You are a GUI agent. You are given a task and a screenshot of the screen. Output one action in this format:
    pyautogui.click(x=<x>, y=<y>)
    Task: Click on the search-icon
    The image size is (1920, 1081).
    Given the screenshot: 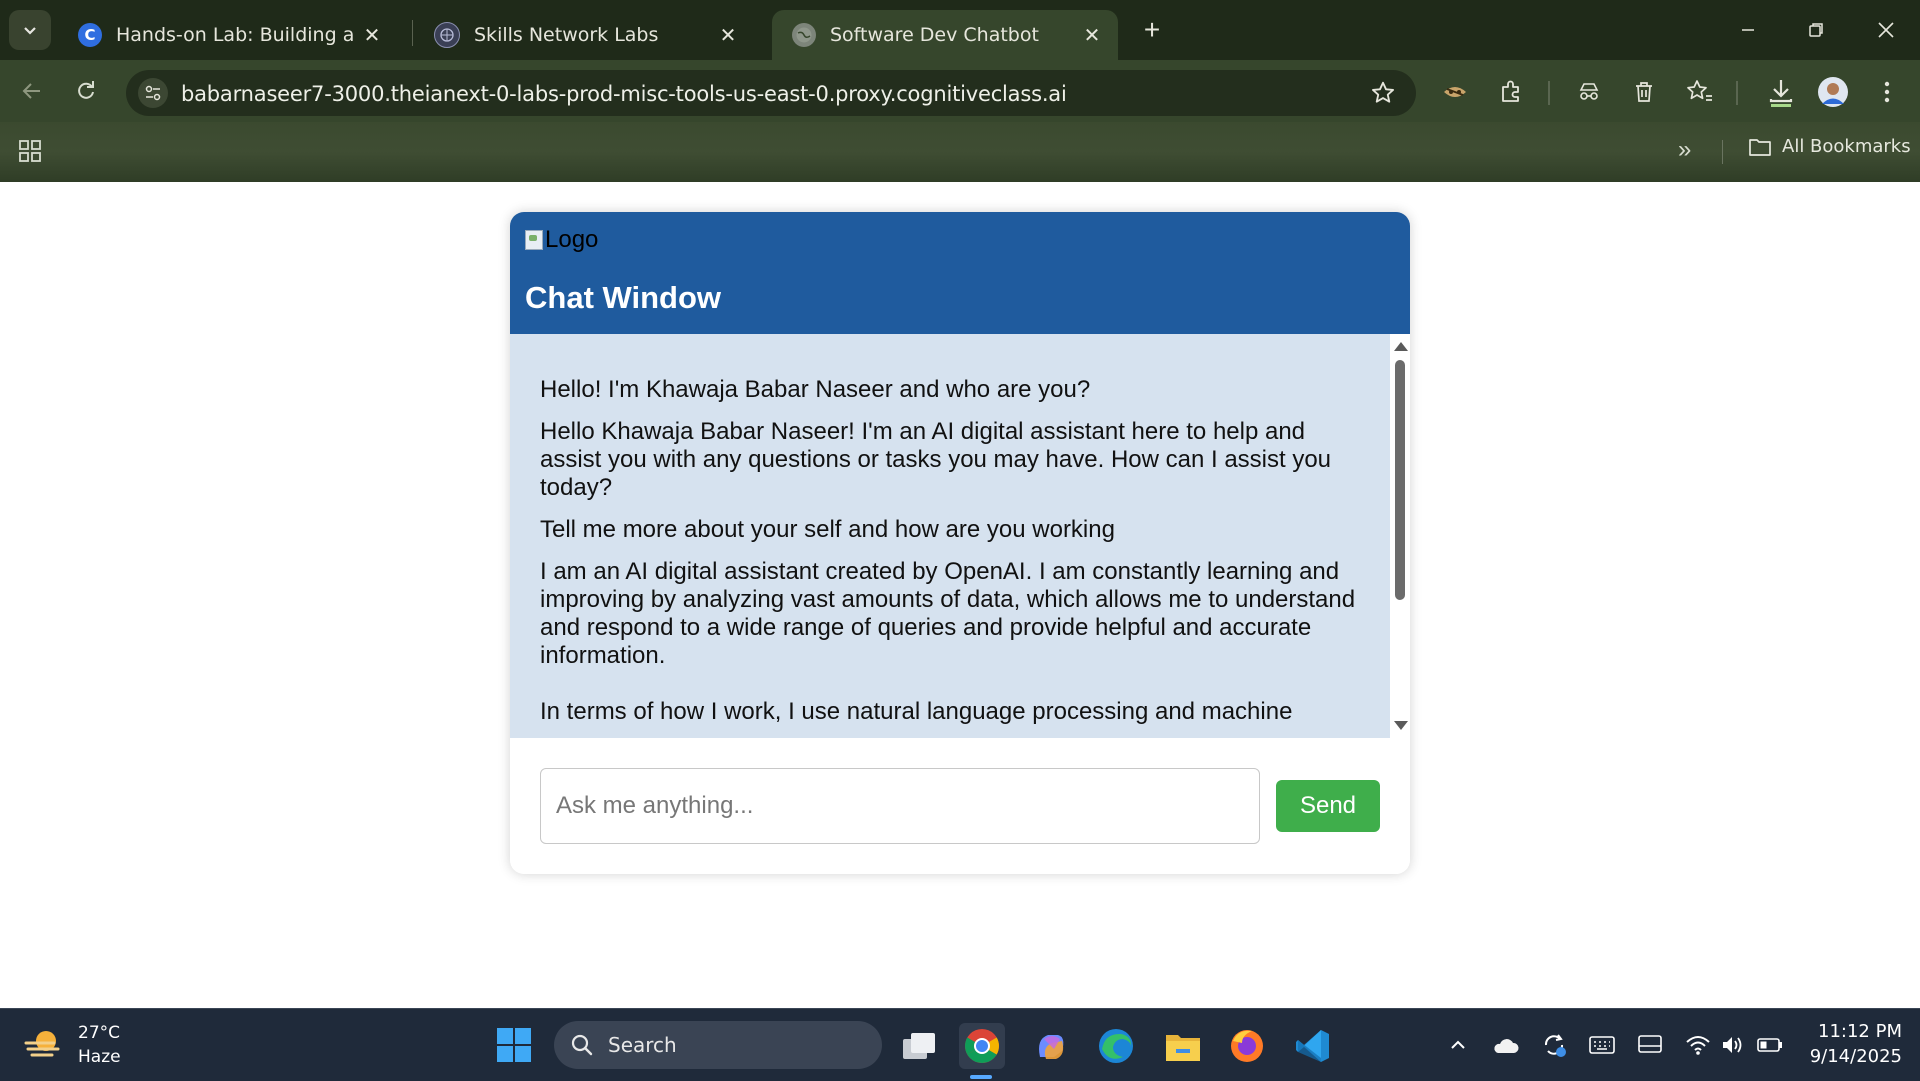 What is the action you would take?
    pyautogui.click(x=582, y=1045)
    